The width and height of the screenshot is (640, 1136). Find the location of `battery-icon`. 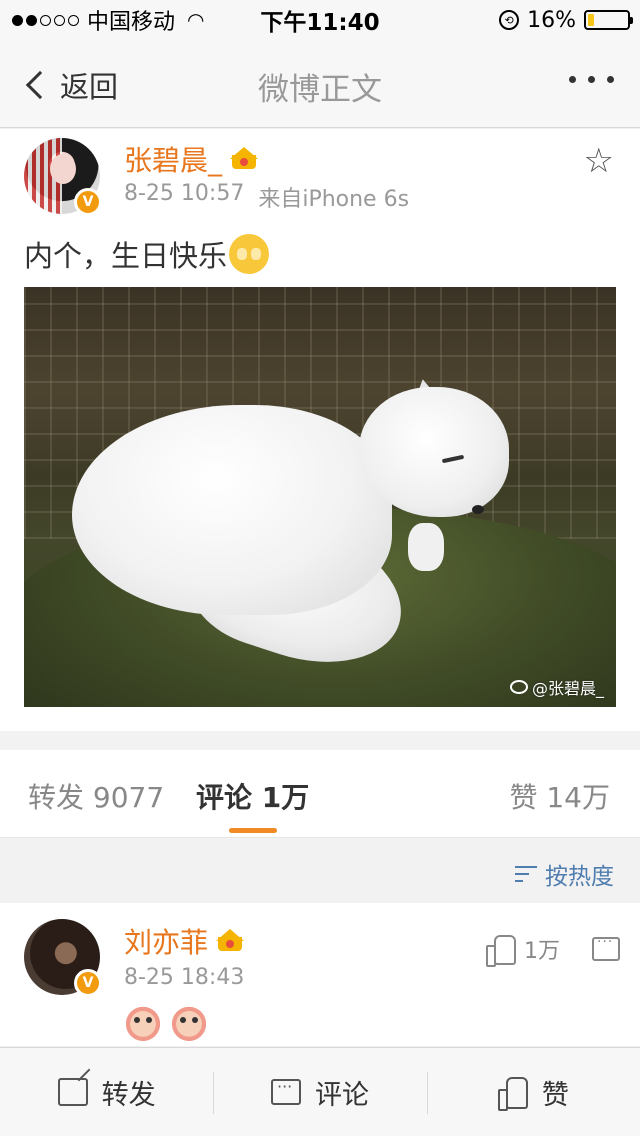

battery-icon is located at coordinates (608, 20).